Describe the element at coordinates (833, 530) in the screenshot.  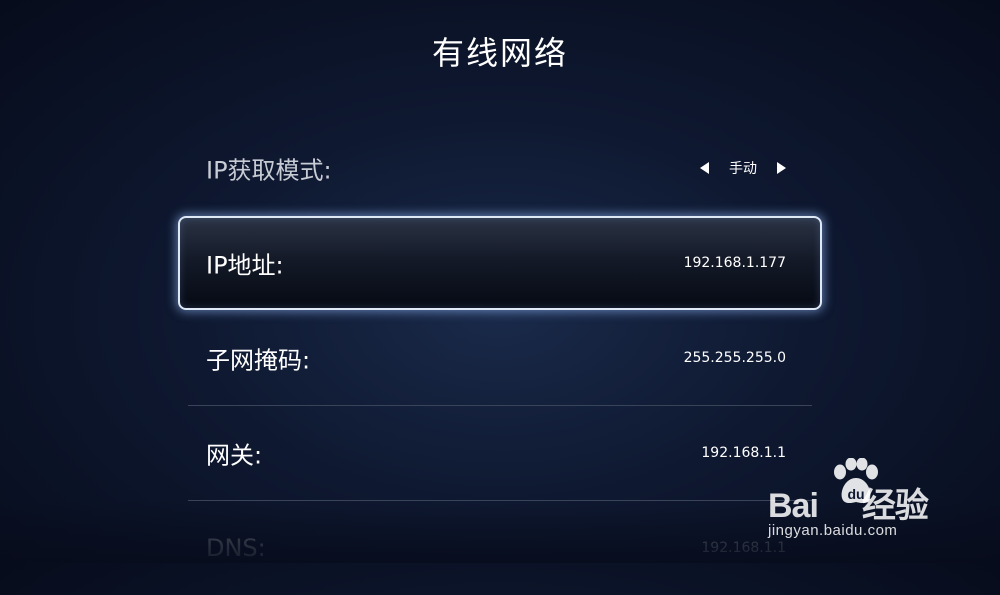
I see `watermark-url: jingyan.baidu.com` at that location.